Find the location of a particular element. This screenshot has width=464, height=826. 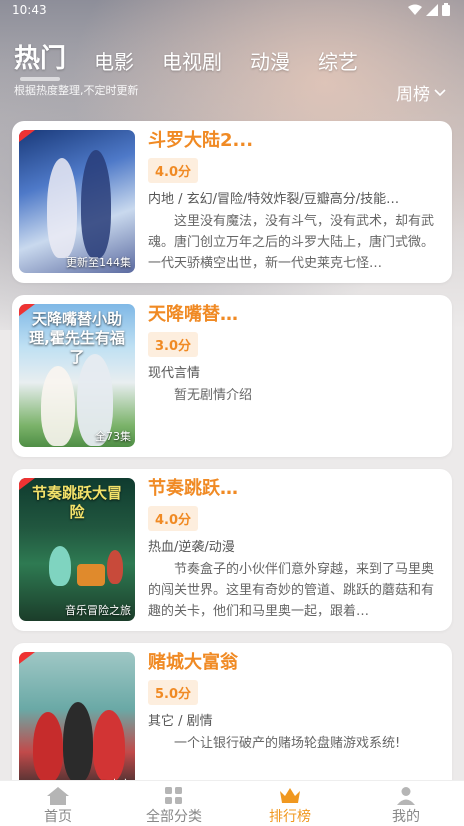

poster-title: 天降嘴替小助理,霍先生有福了 is located at coordinates (77, 338).